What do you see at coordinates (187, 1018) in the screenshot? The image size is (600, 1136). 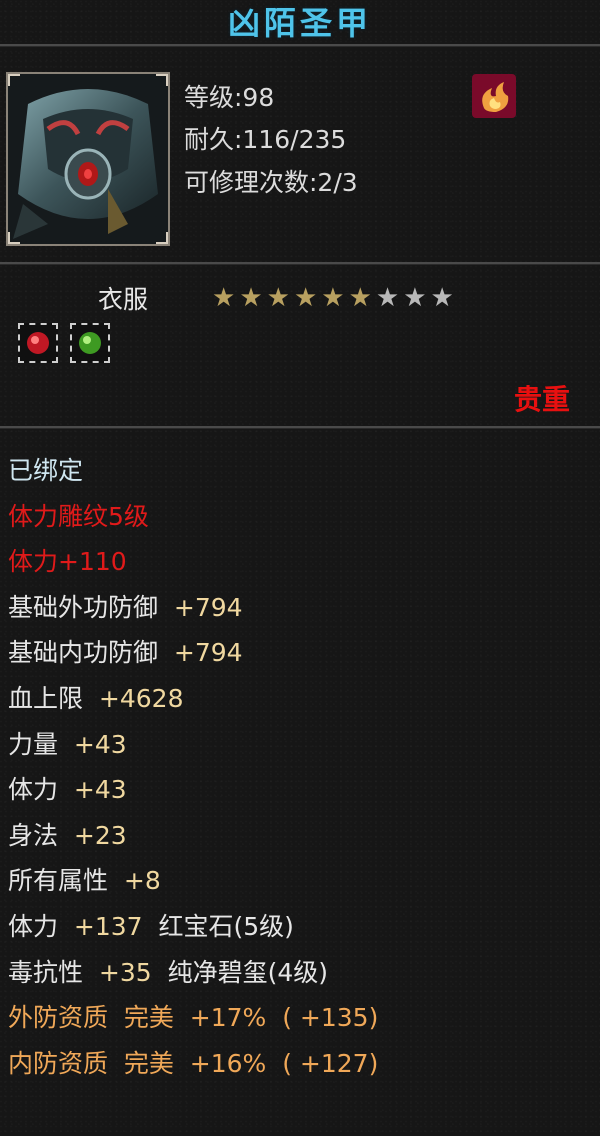 I see `attribute-value: 完美 +17%` at bounding box center [187, 1018].